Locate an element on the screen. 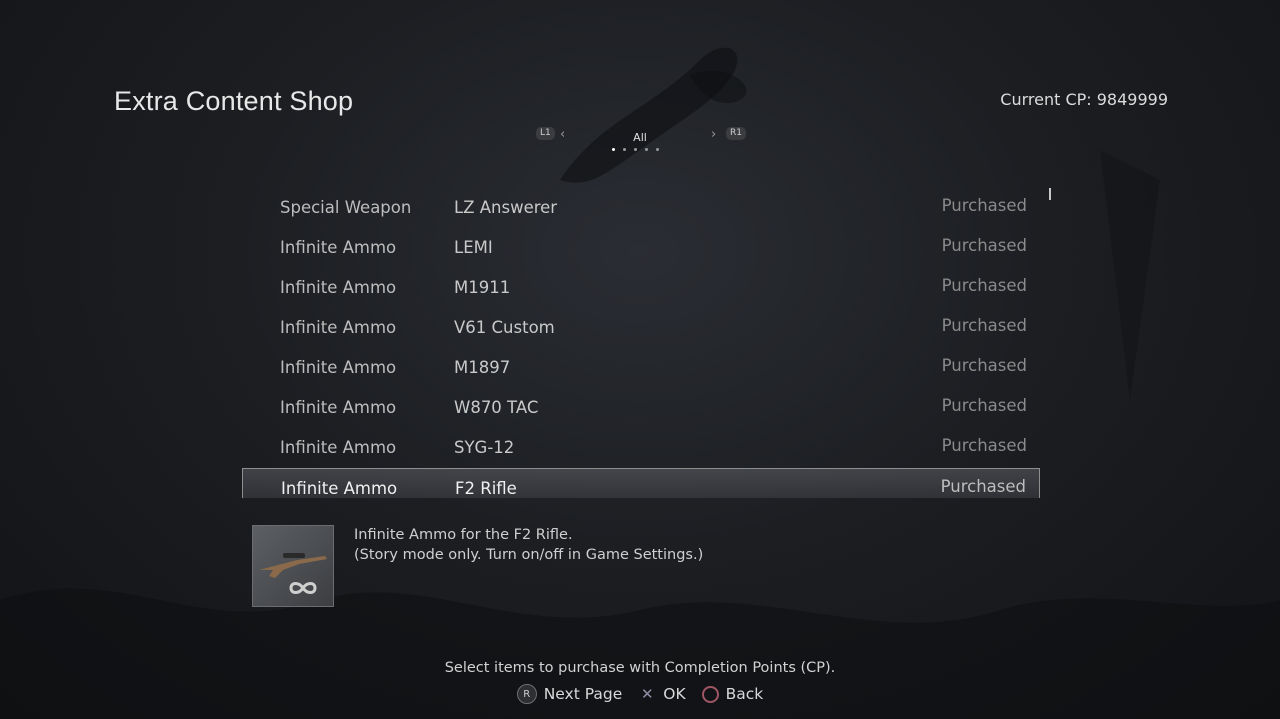  item-thumbnail is located at coordinates (293, 566).